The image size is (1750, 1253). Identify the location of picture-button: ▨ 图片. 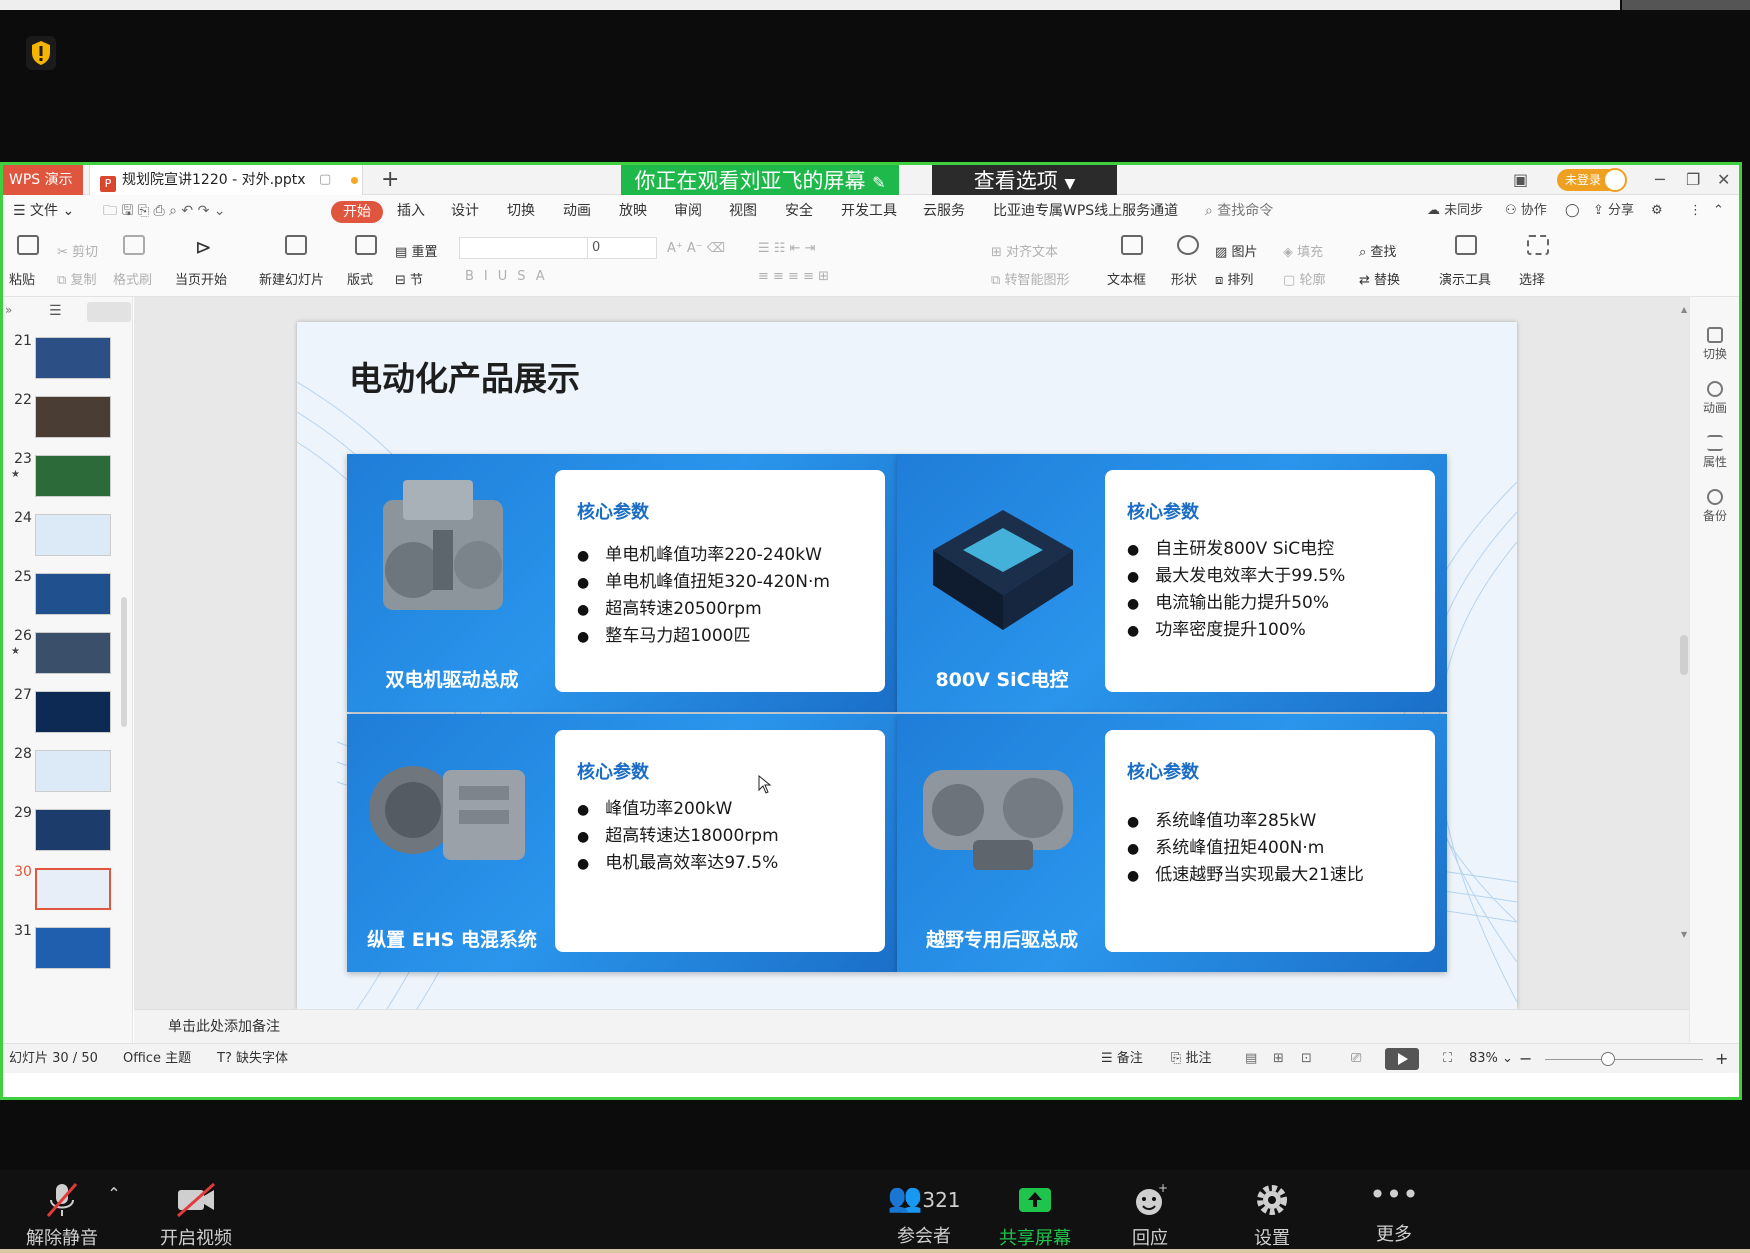
(1236, 250).